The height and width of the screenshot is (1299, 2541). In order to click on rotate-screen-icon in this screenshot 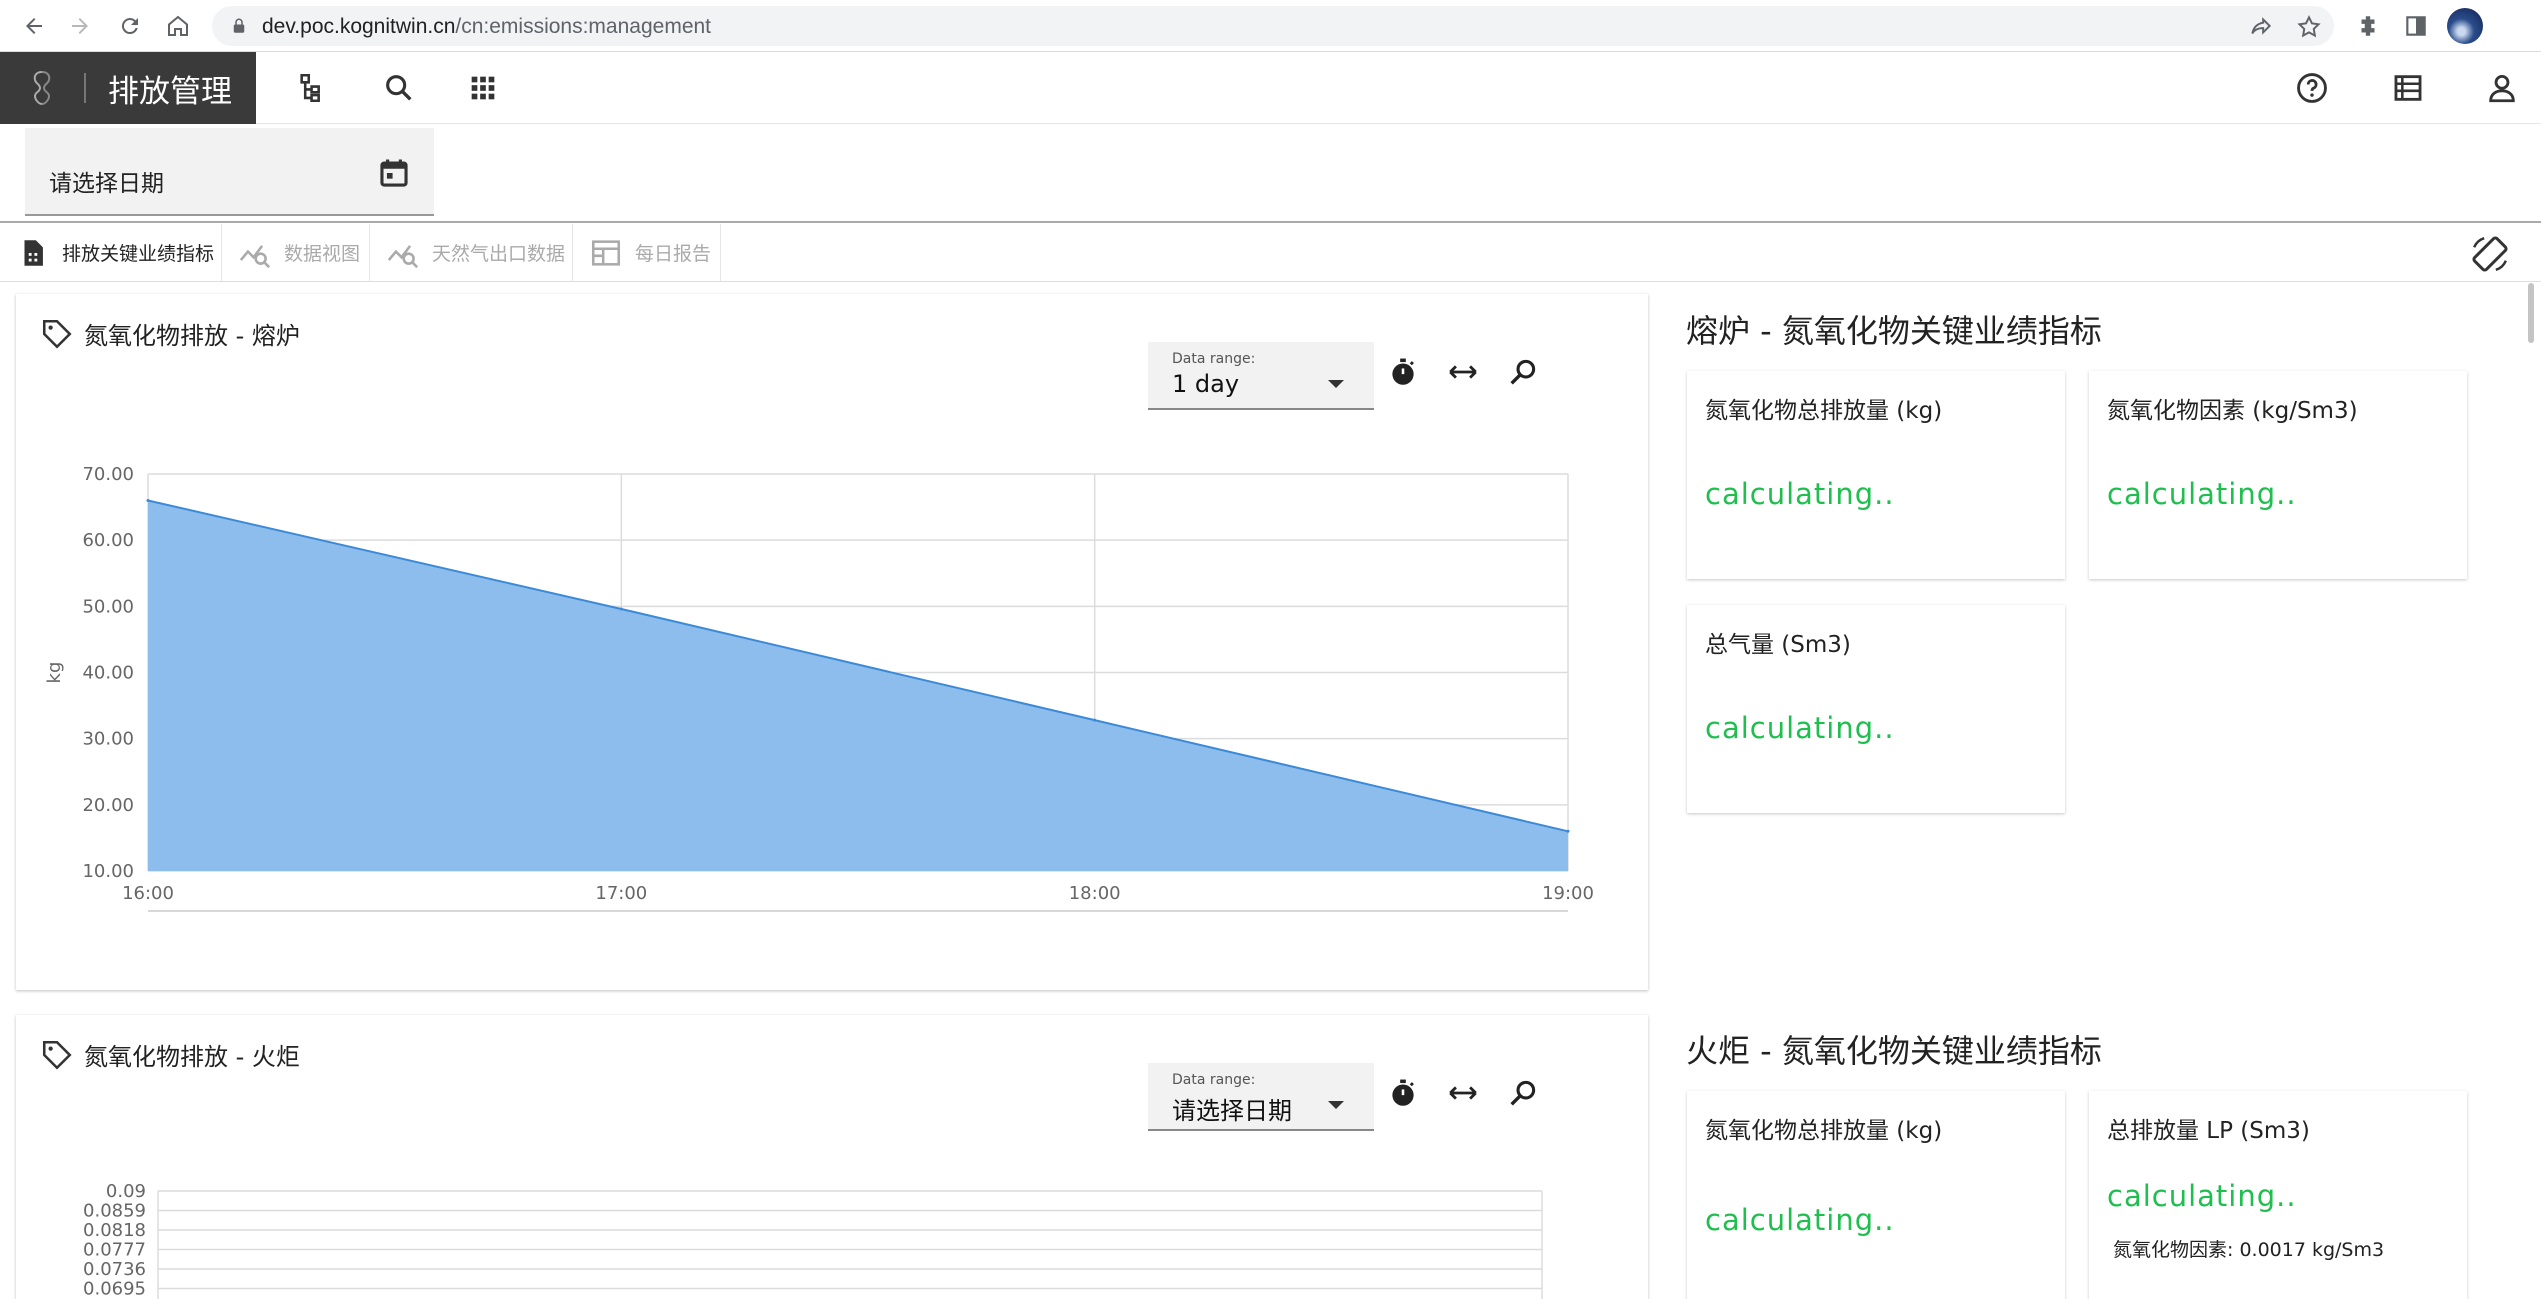, I will do `click(2490, 254)`.